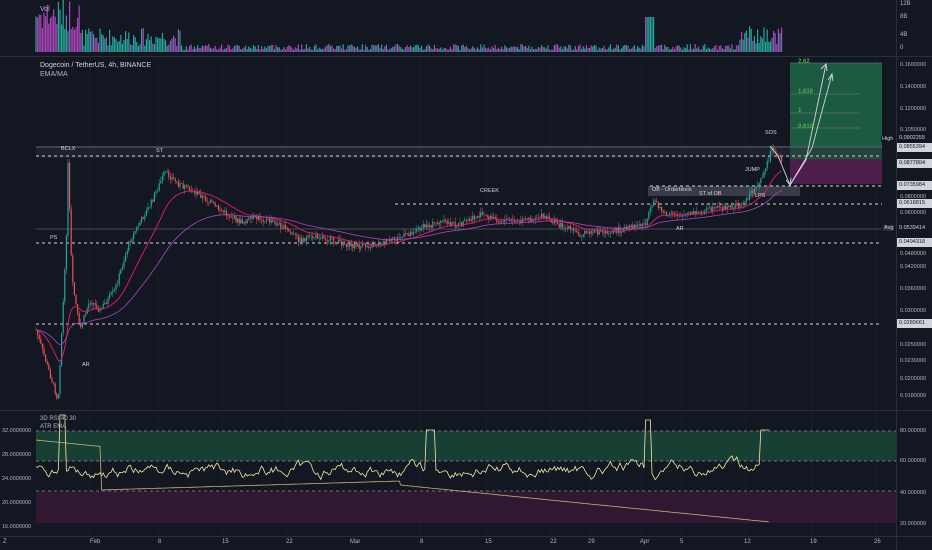 Image resolution: width=932 pixels, height=550 pixels. I want to click on annotation-creek: CREEK, so click(489, 191).